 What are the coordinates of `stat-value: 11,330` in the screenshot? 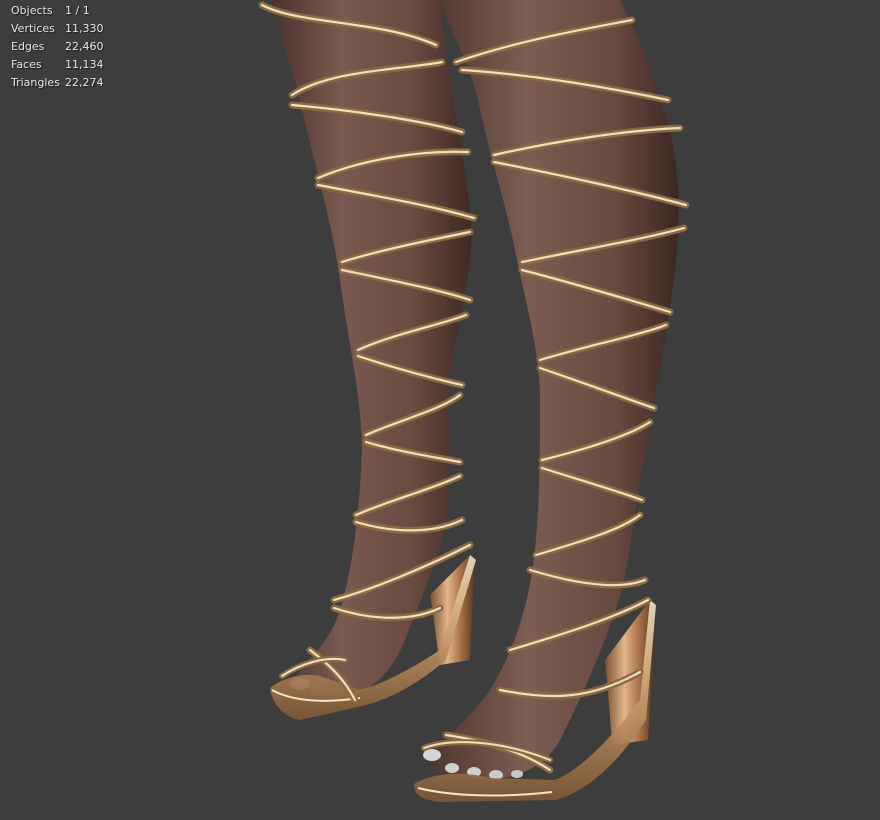 It's located at (84, 28).